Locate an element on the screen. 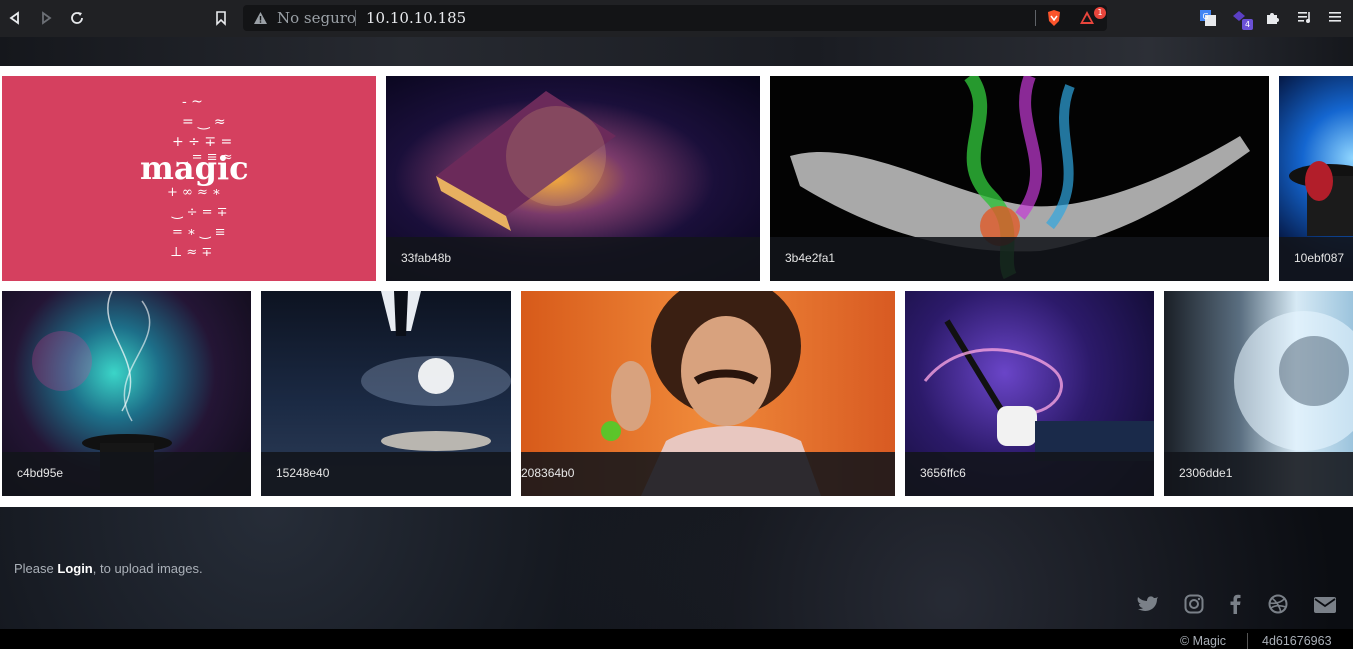  image-caption-bar: 3656ffc6 is located at coordinates (1029, 474).